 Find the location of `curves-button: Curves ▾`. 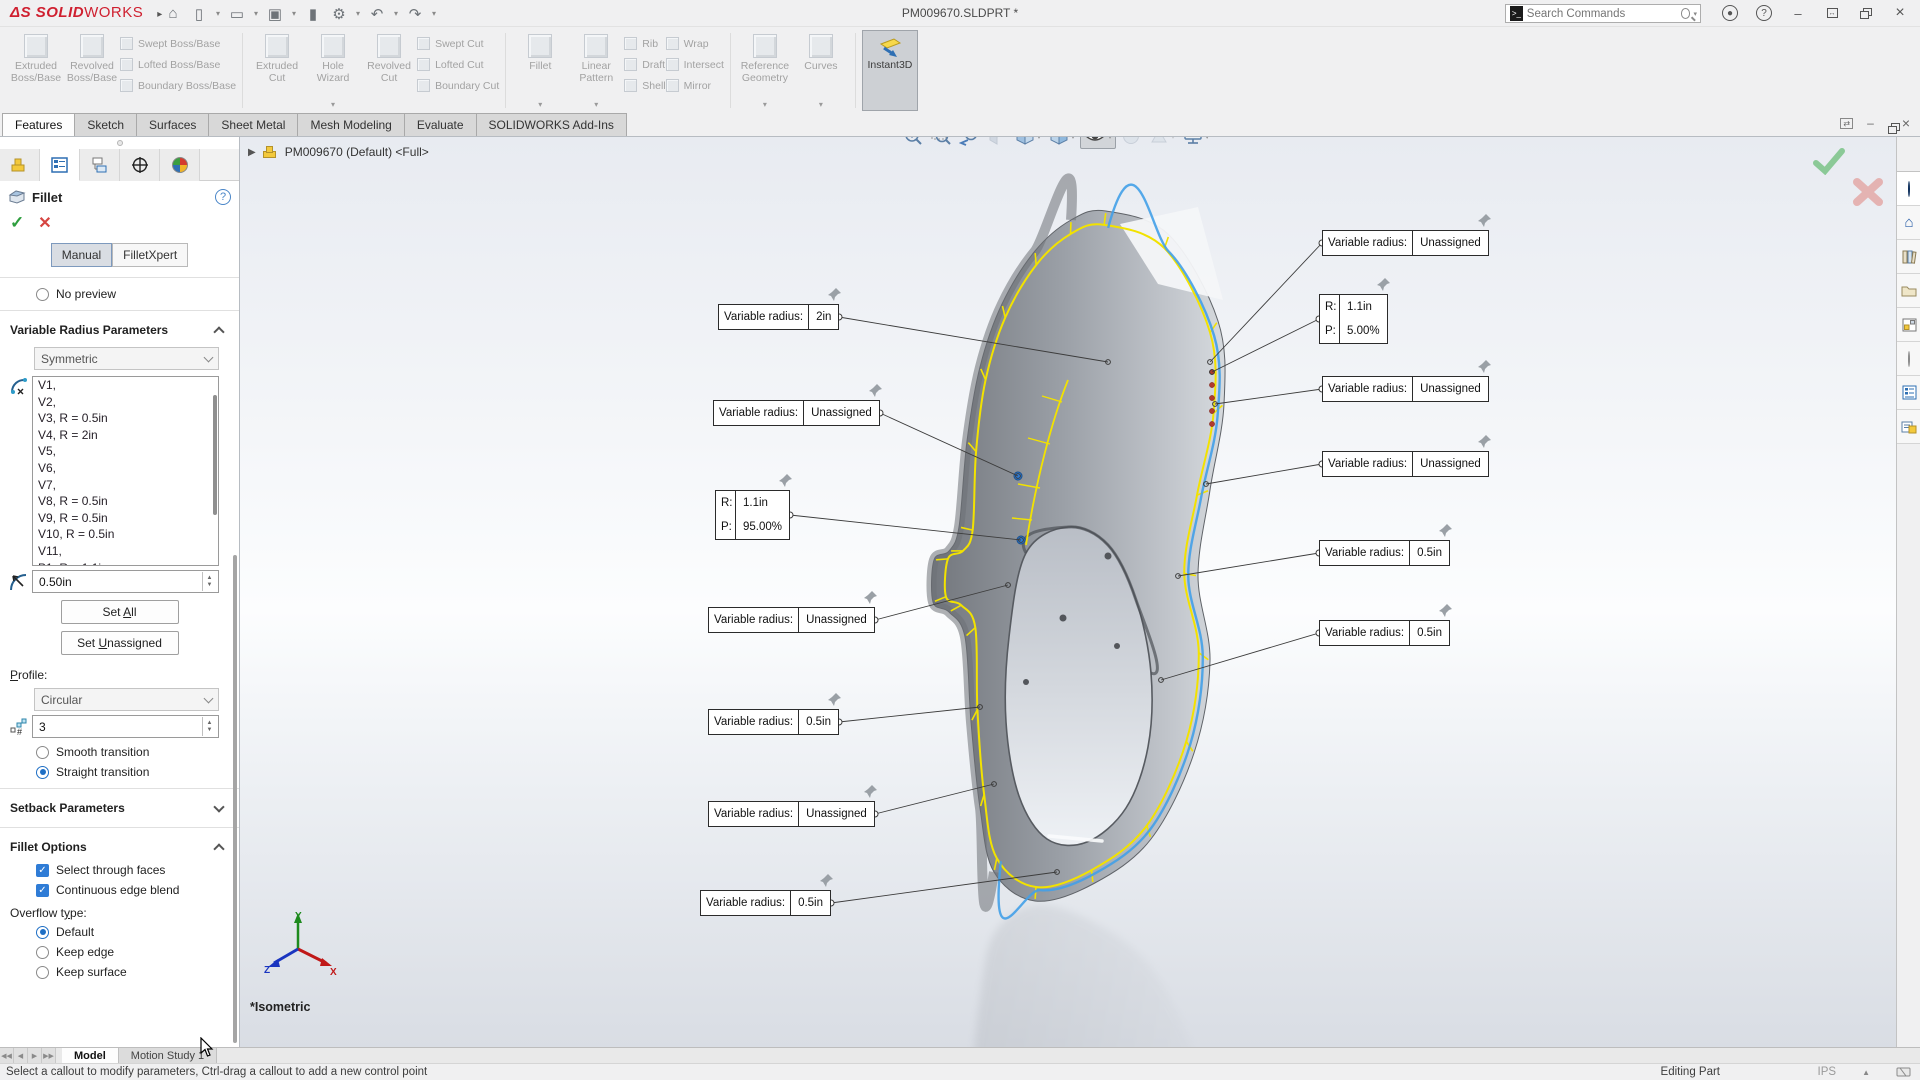

curves-button: Curves ▾ is located at coordinates (821, 70).